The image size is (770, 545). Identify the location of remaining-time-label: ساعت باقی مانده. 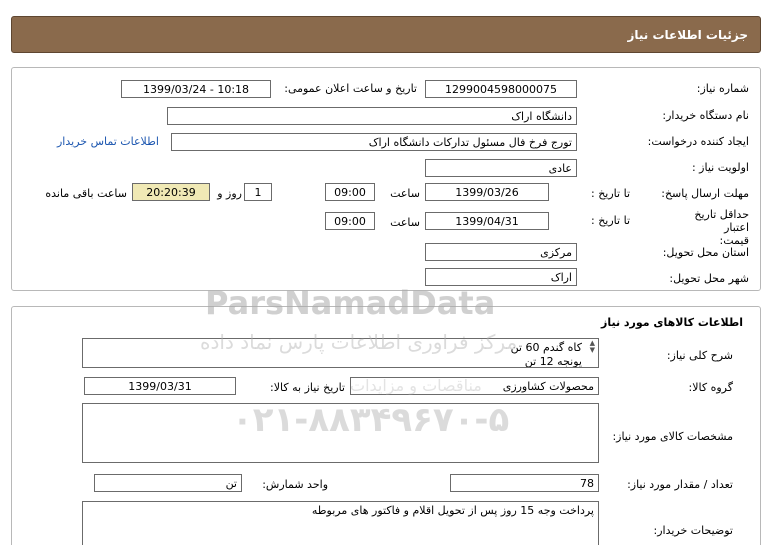
(86, 193).